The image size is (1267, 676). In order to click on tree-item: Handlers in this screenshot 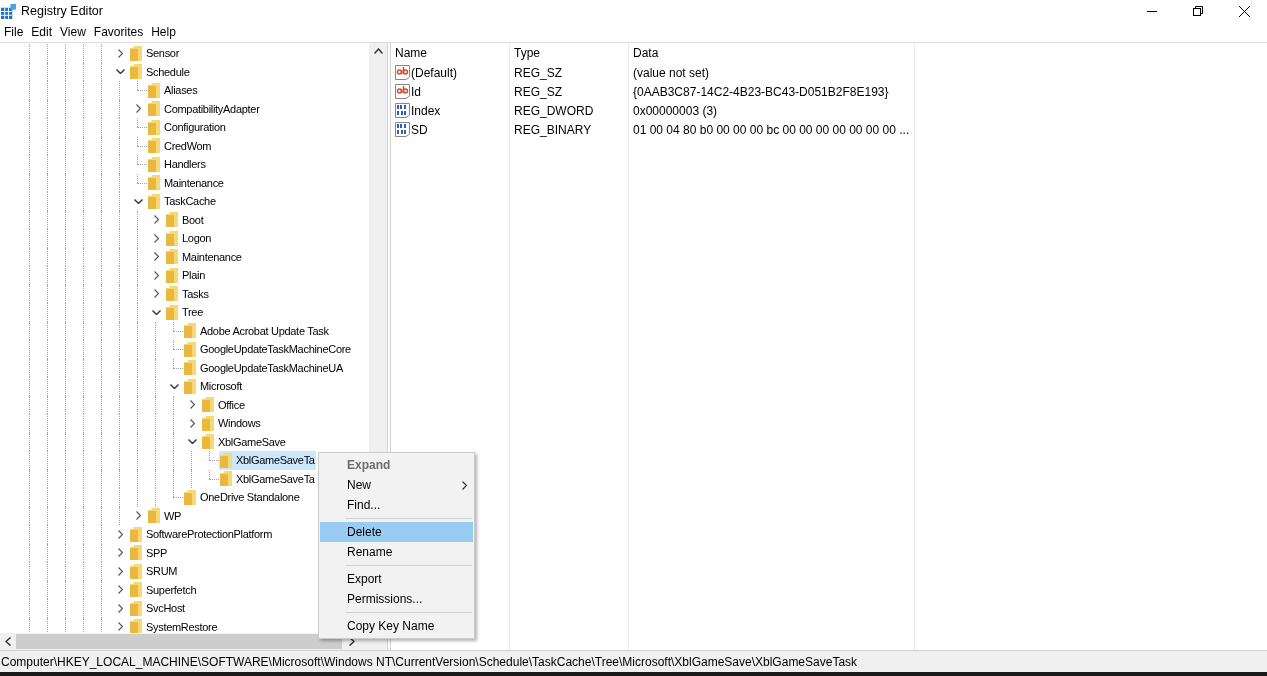, I will do `click(177, 164)`.